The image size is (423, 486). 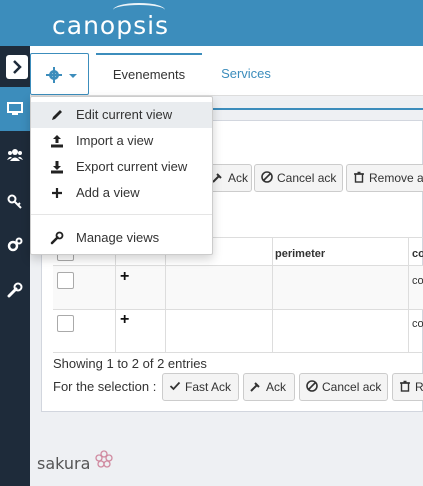 I want to click on selection-remove-button: R, so click(x=407, y=387).